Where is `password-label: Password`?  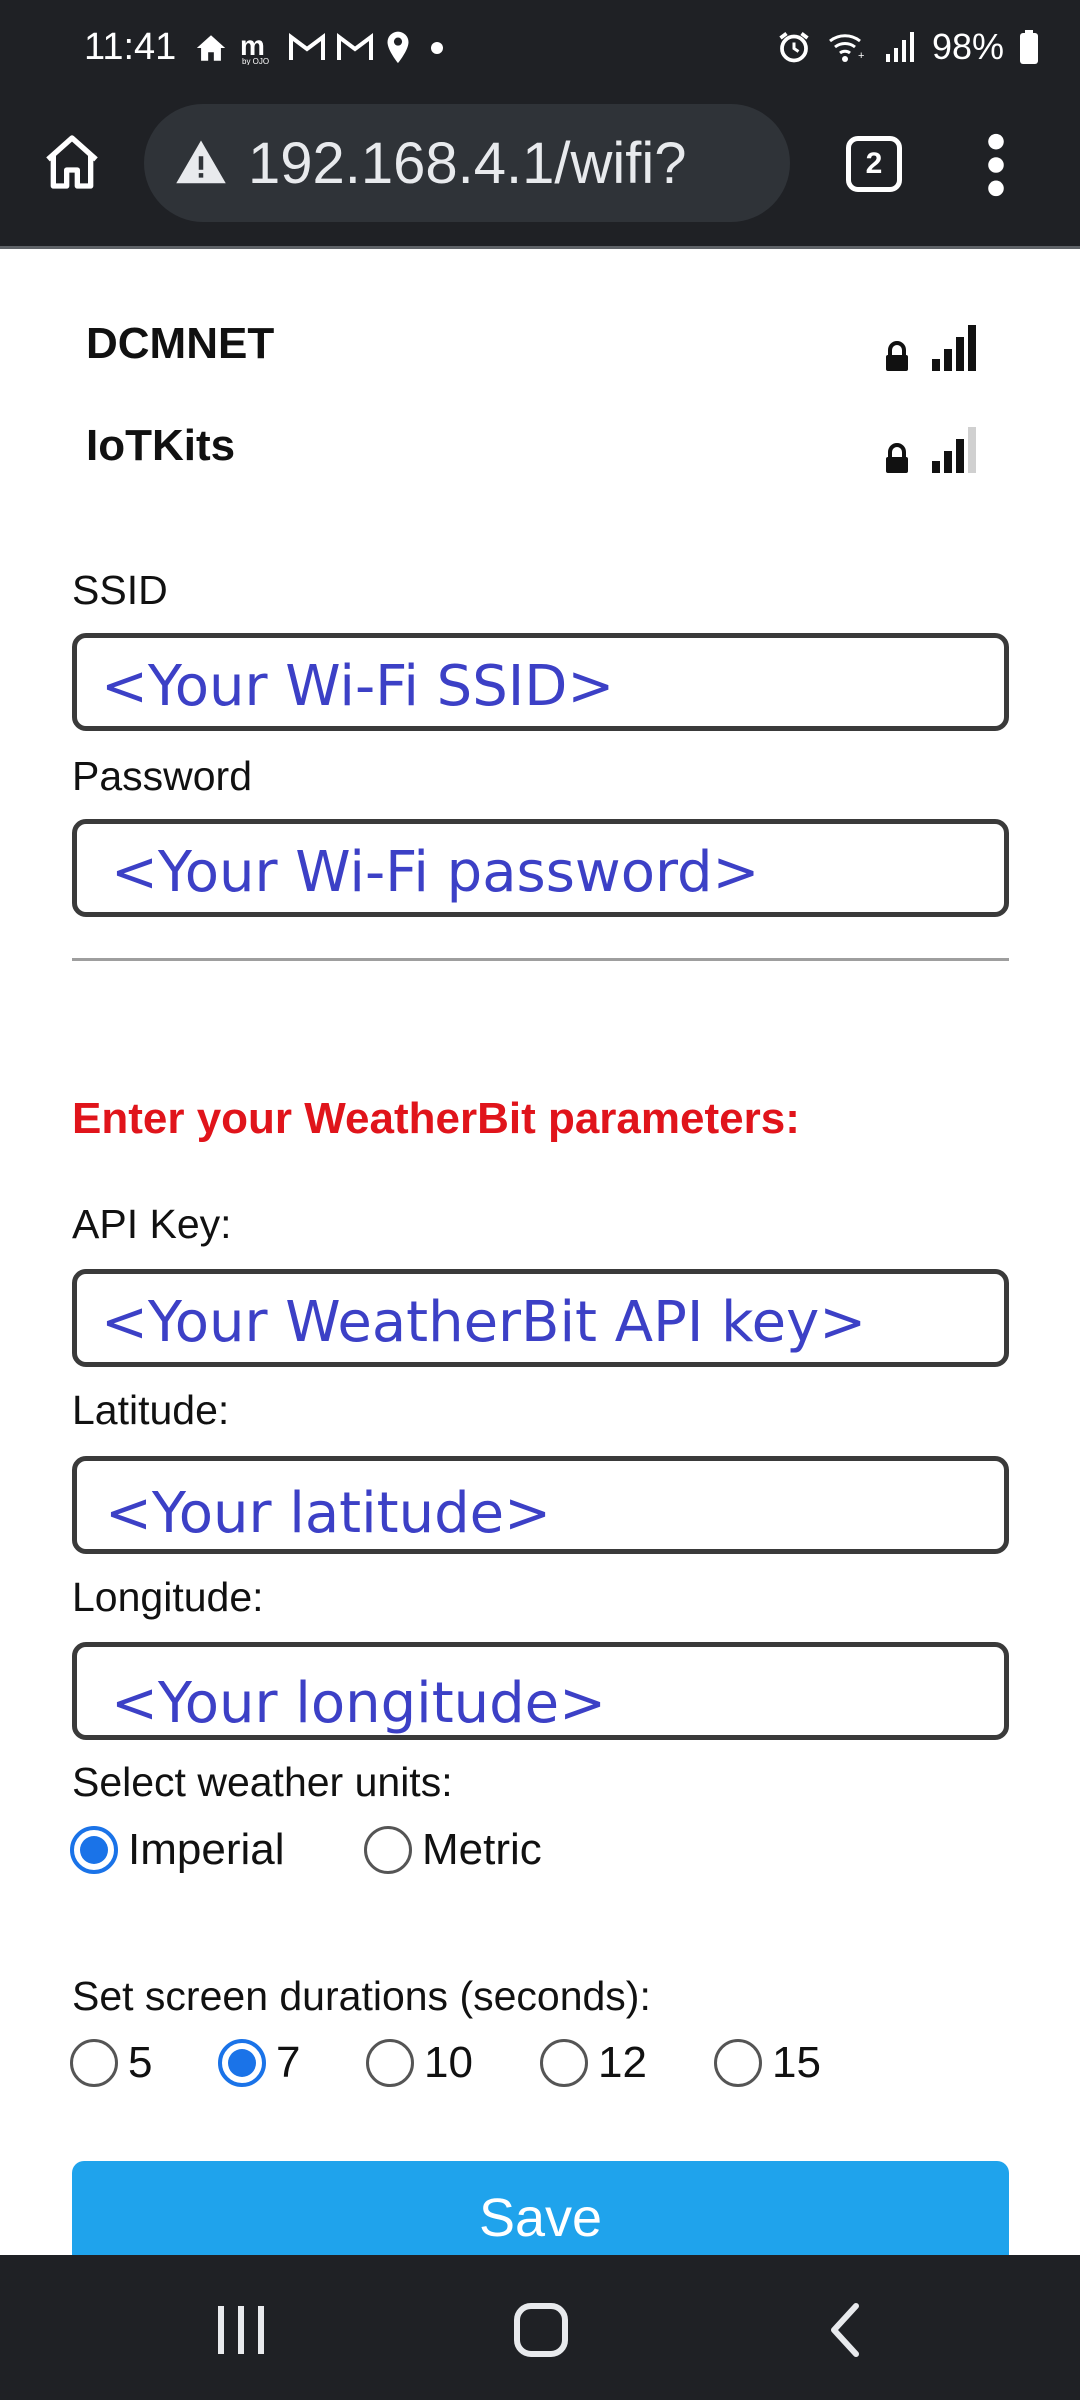
password-label: Password is located at coordinates (162, 776).